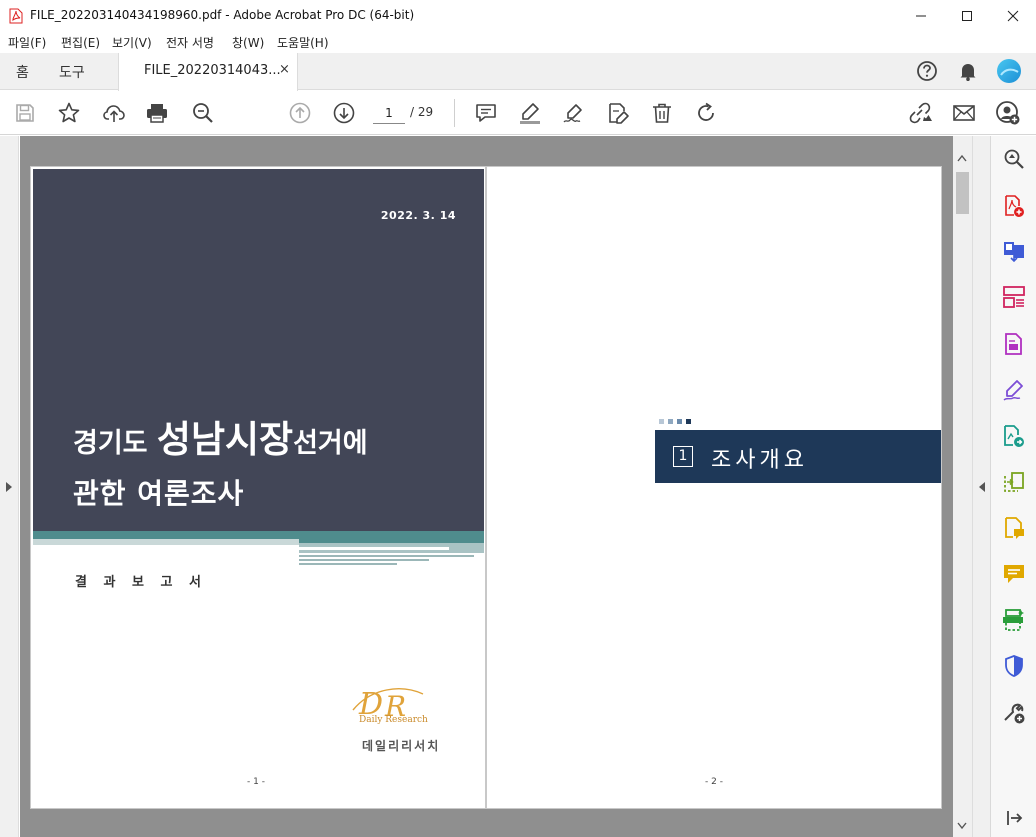 This screenshot has width=1036, height=837. I want to click on add-user-icon, so click(1008, 113).